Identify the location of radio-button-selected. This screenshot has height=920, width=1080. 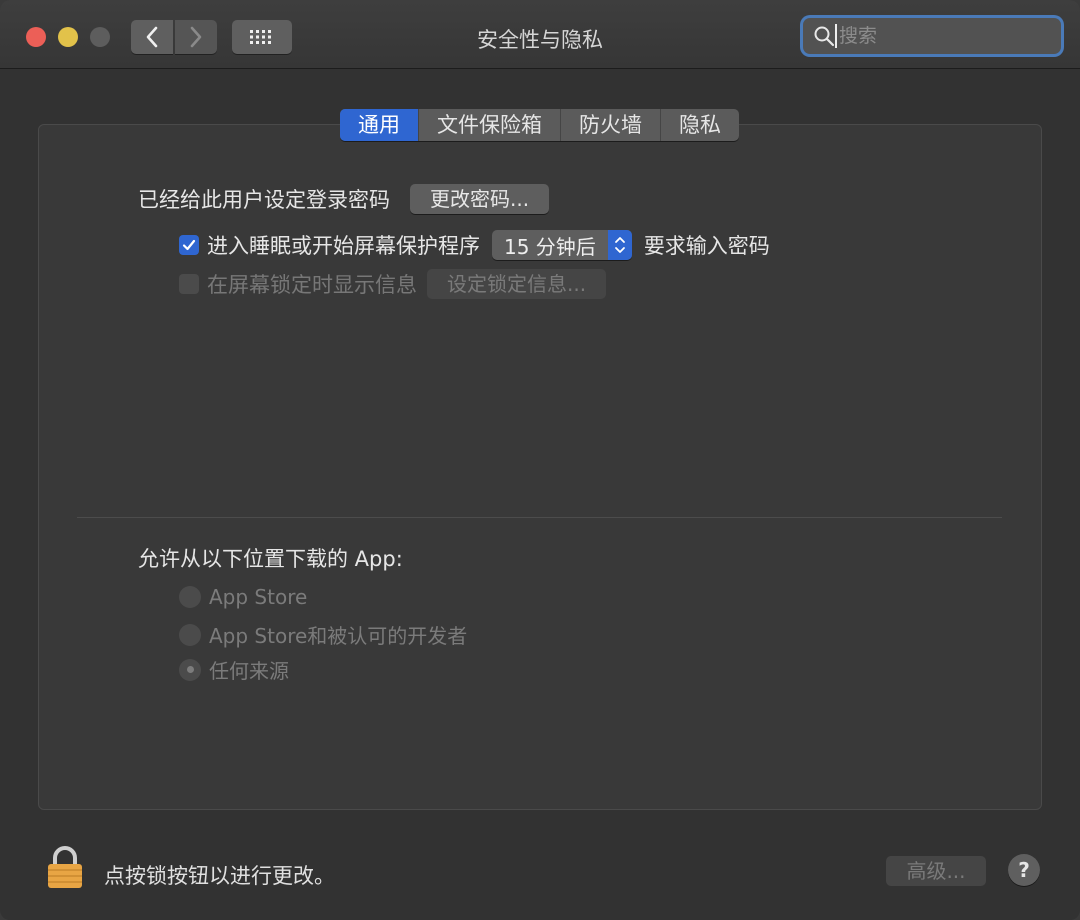
(190, 669).